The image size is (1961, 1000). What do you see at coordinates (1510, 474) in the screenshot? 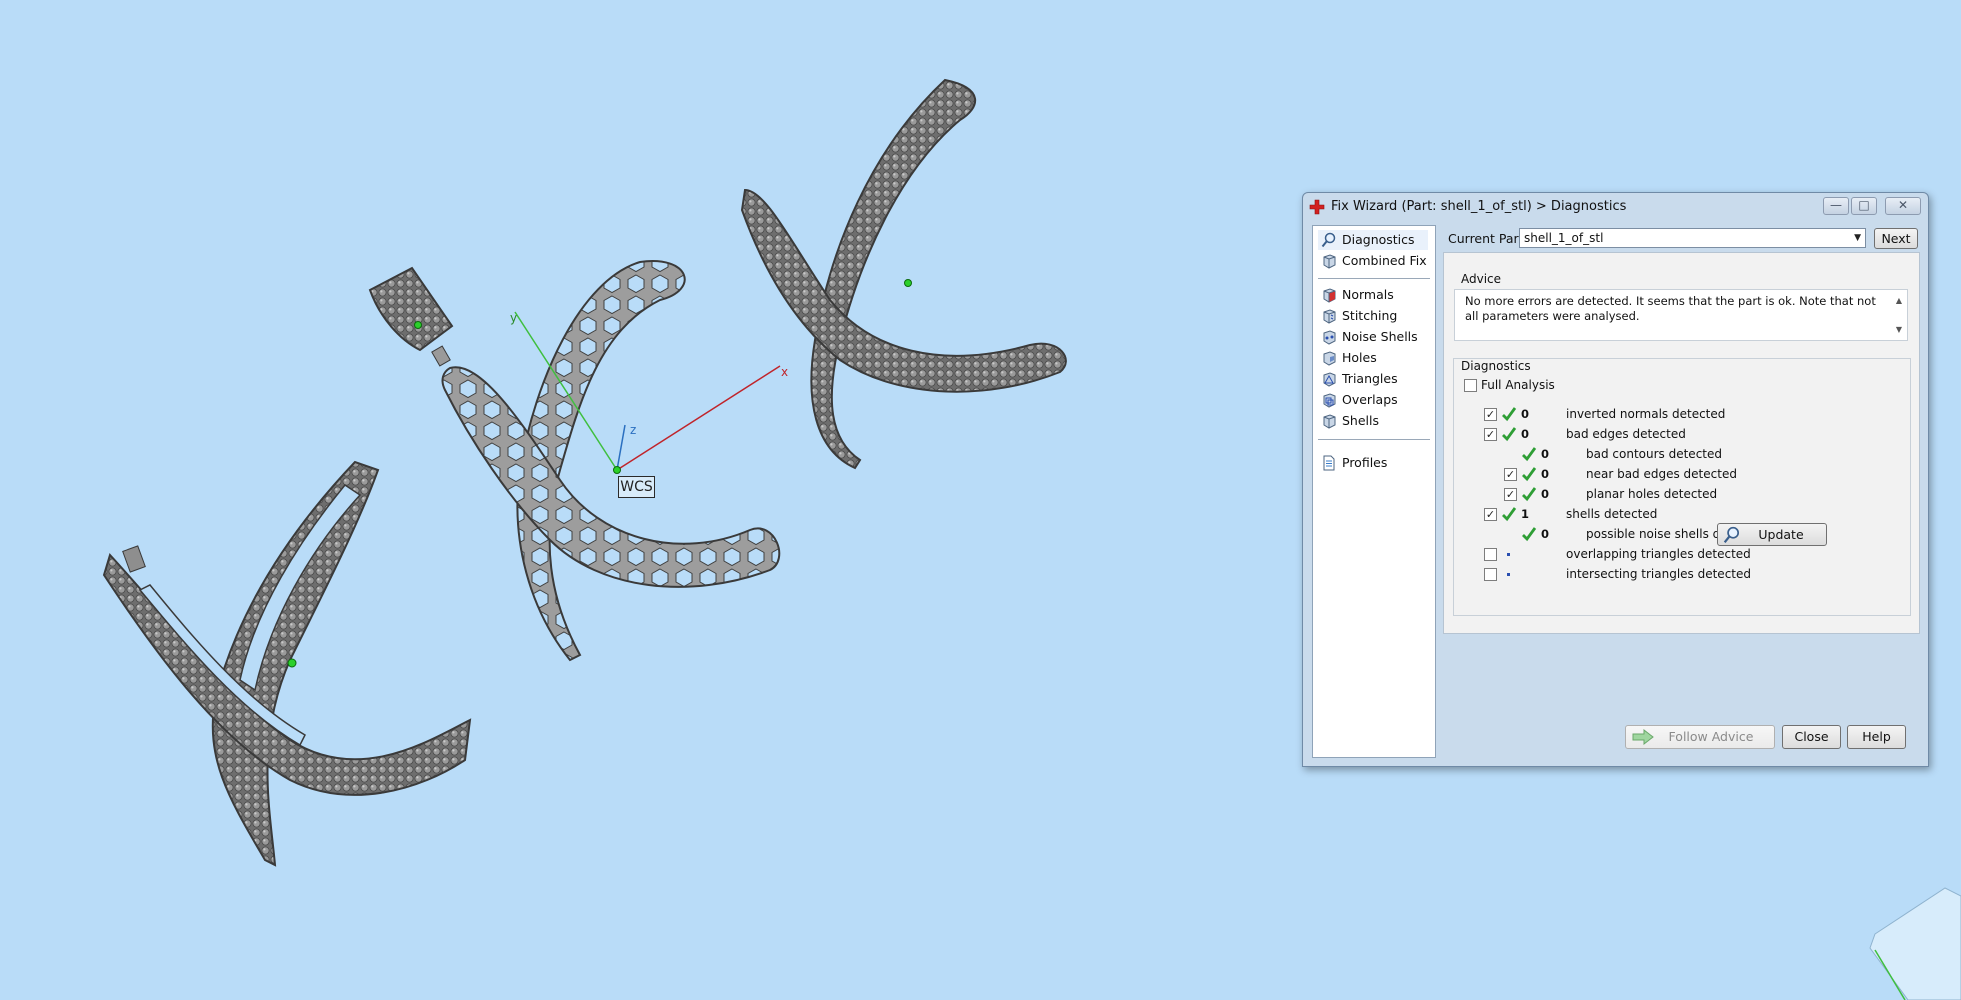
I see `near-bad-edges-checkbox: ✓` at bounding box center [1510, 474].